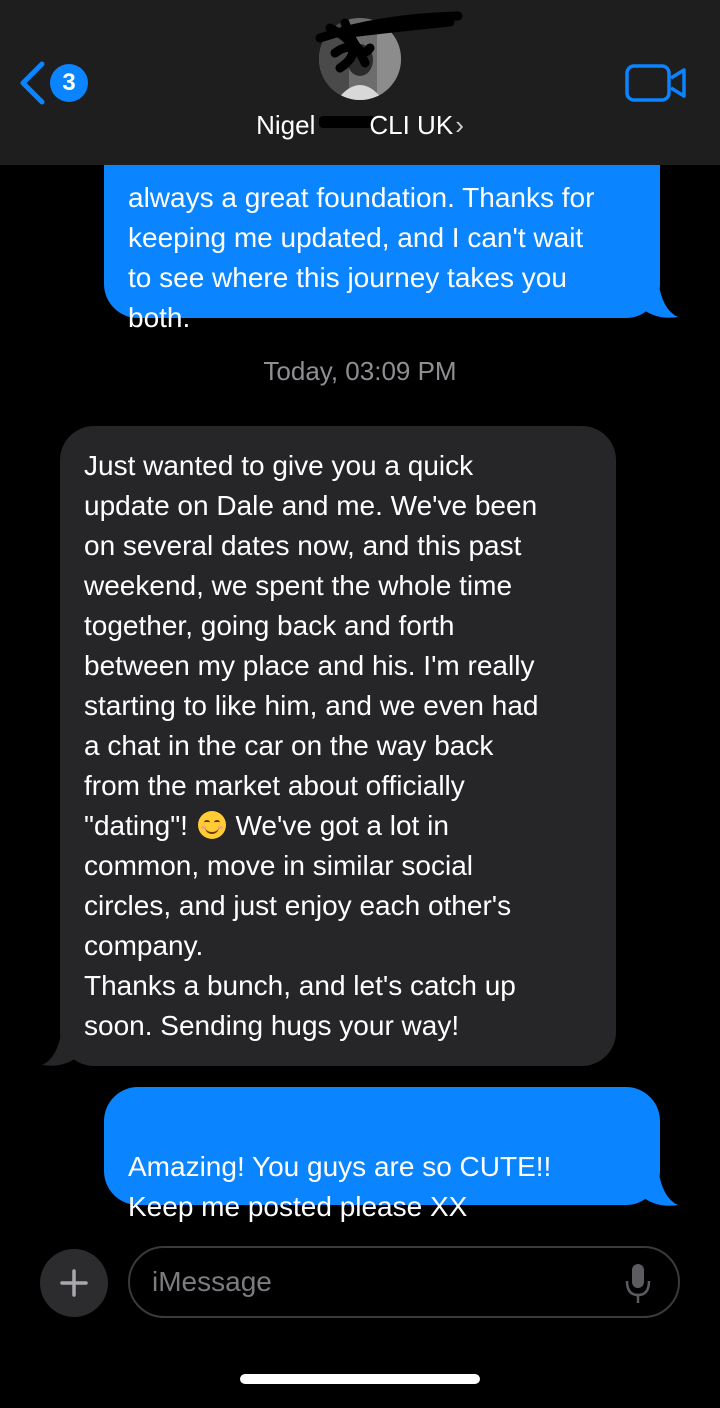  Describe the element at coordinates (32, 83) in the screenshot. I see `chevron-left-icon` at that location.